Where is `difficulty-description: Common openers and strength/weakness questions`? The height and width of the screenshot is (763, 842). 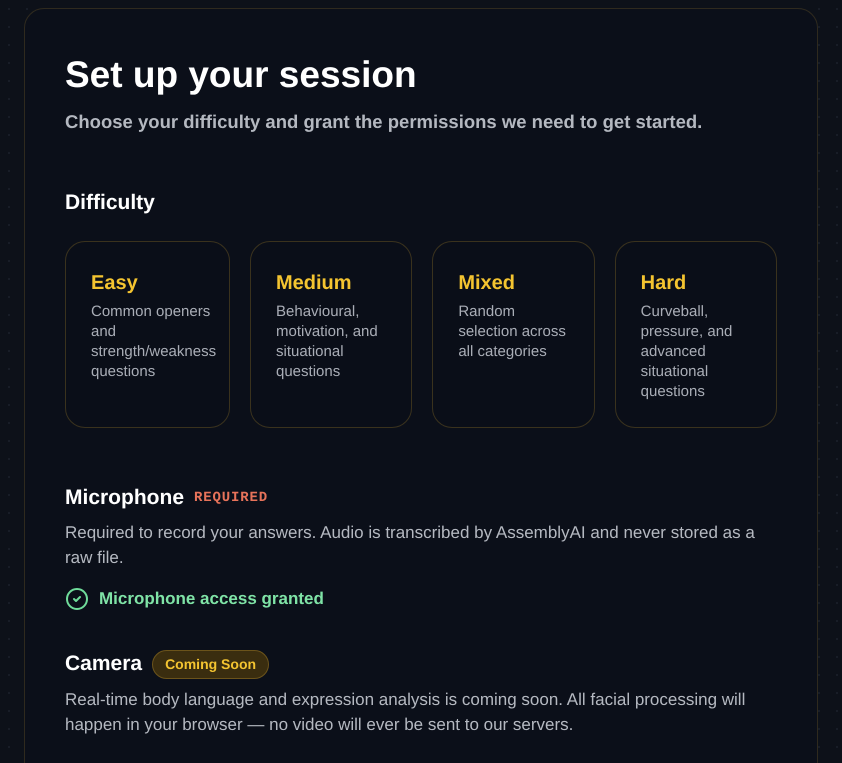 difficulty-description: Common openers and strength/weakness questions is located at coordinates (153, 342).